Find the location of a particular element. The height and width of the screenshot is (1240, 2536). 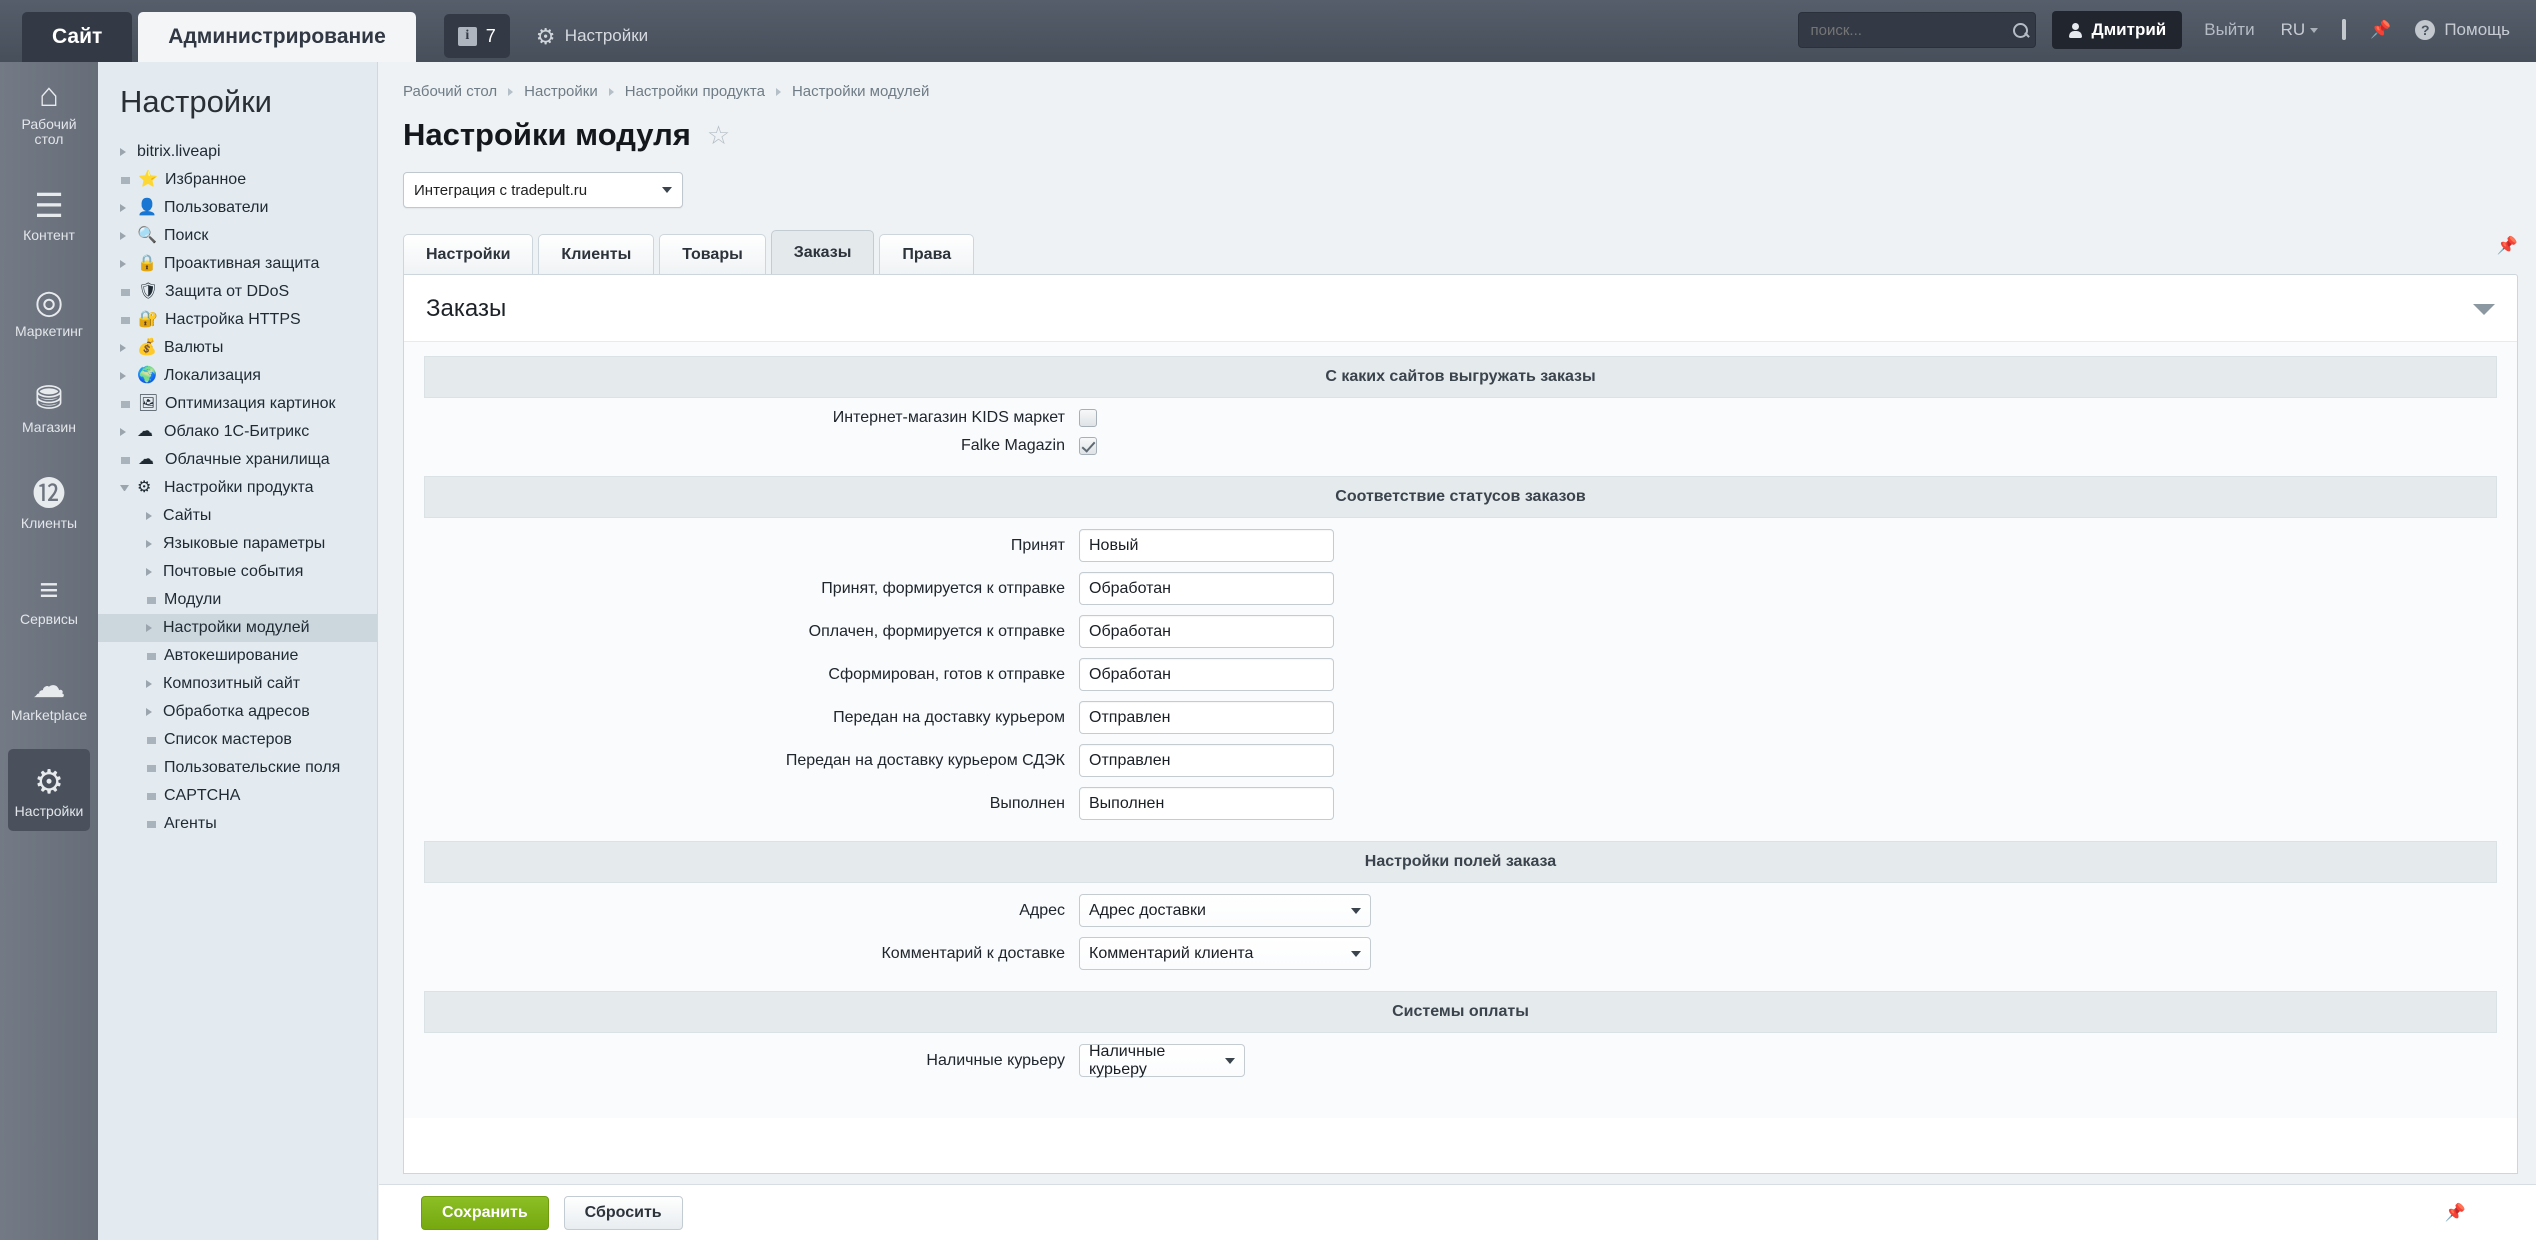

section-header-statuses: Соответствие статусов заказов is located at coordinates (1460, 497).